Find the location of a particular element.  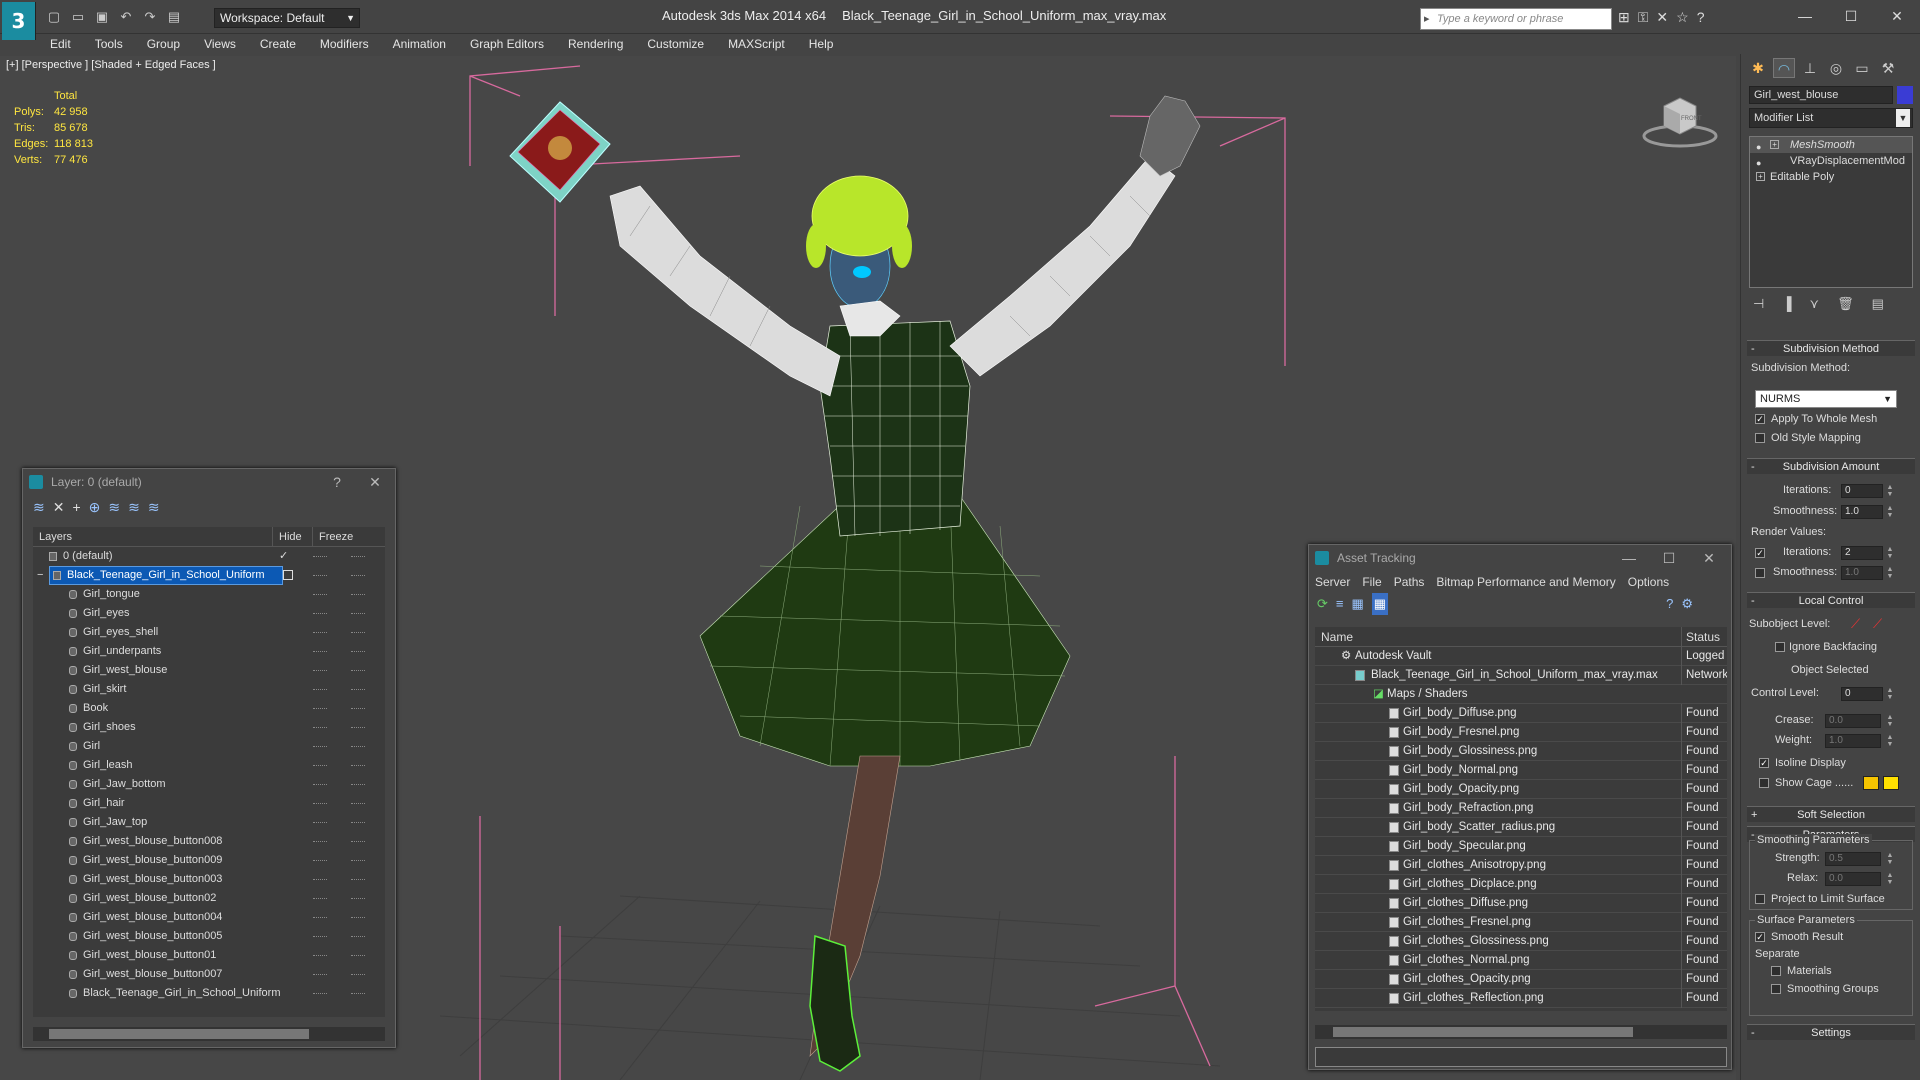

cage-color-swatch is located at coordinates (1871, 783).